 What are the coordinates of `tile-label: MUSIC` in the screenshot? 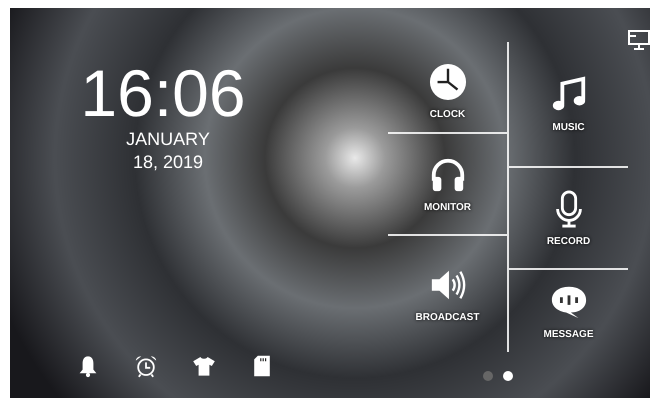 It's located at (568, 127).